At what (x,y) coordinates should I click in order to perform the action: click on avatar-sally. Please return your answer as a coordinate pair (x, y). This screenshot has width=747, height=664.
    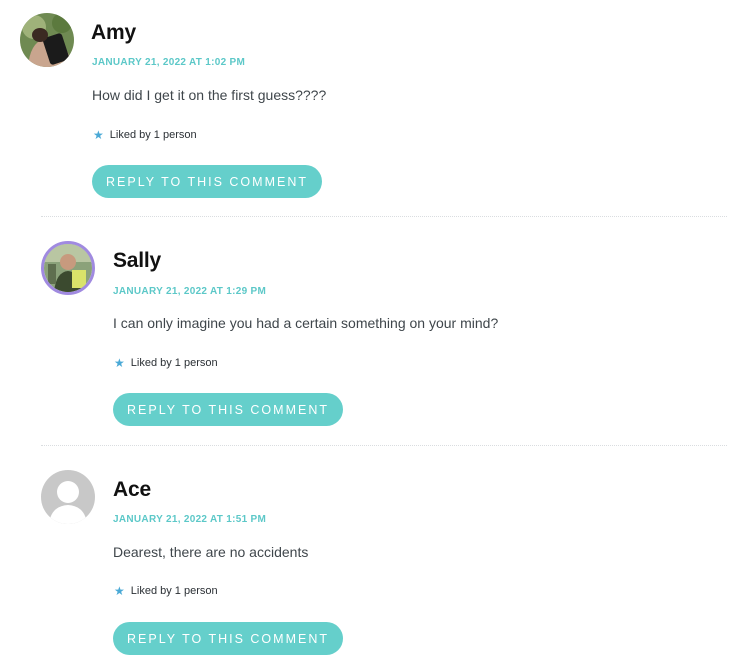
    Looking at the image, I should click on (68, 268).